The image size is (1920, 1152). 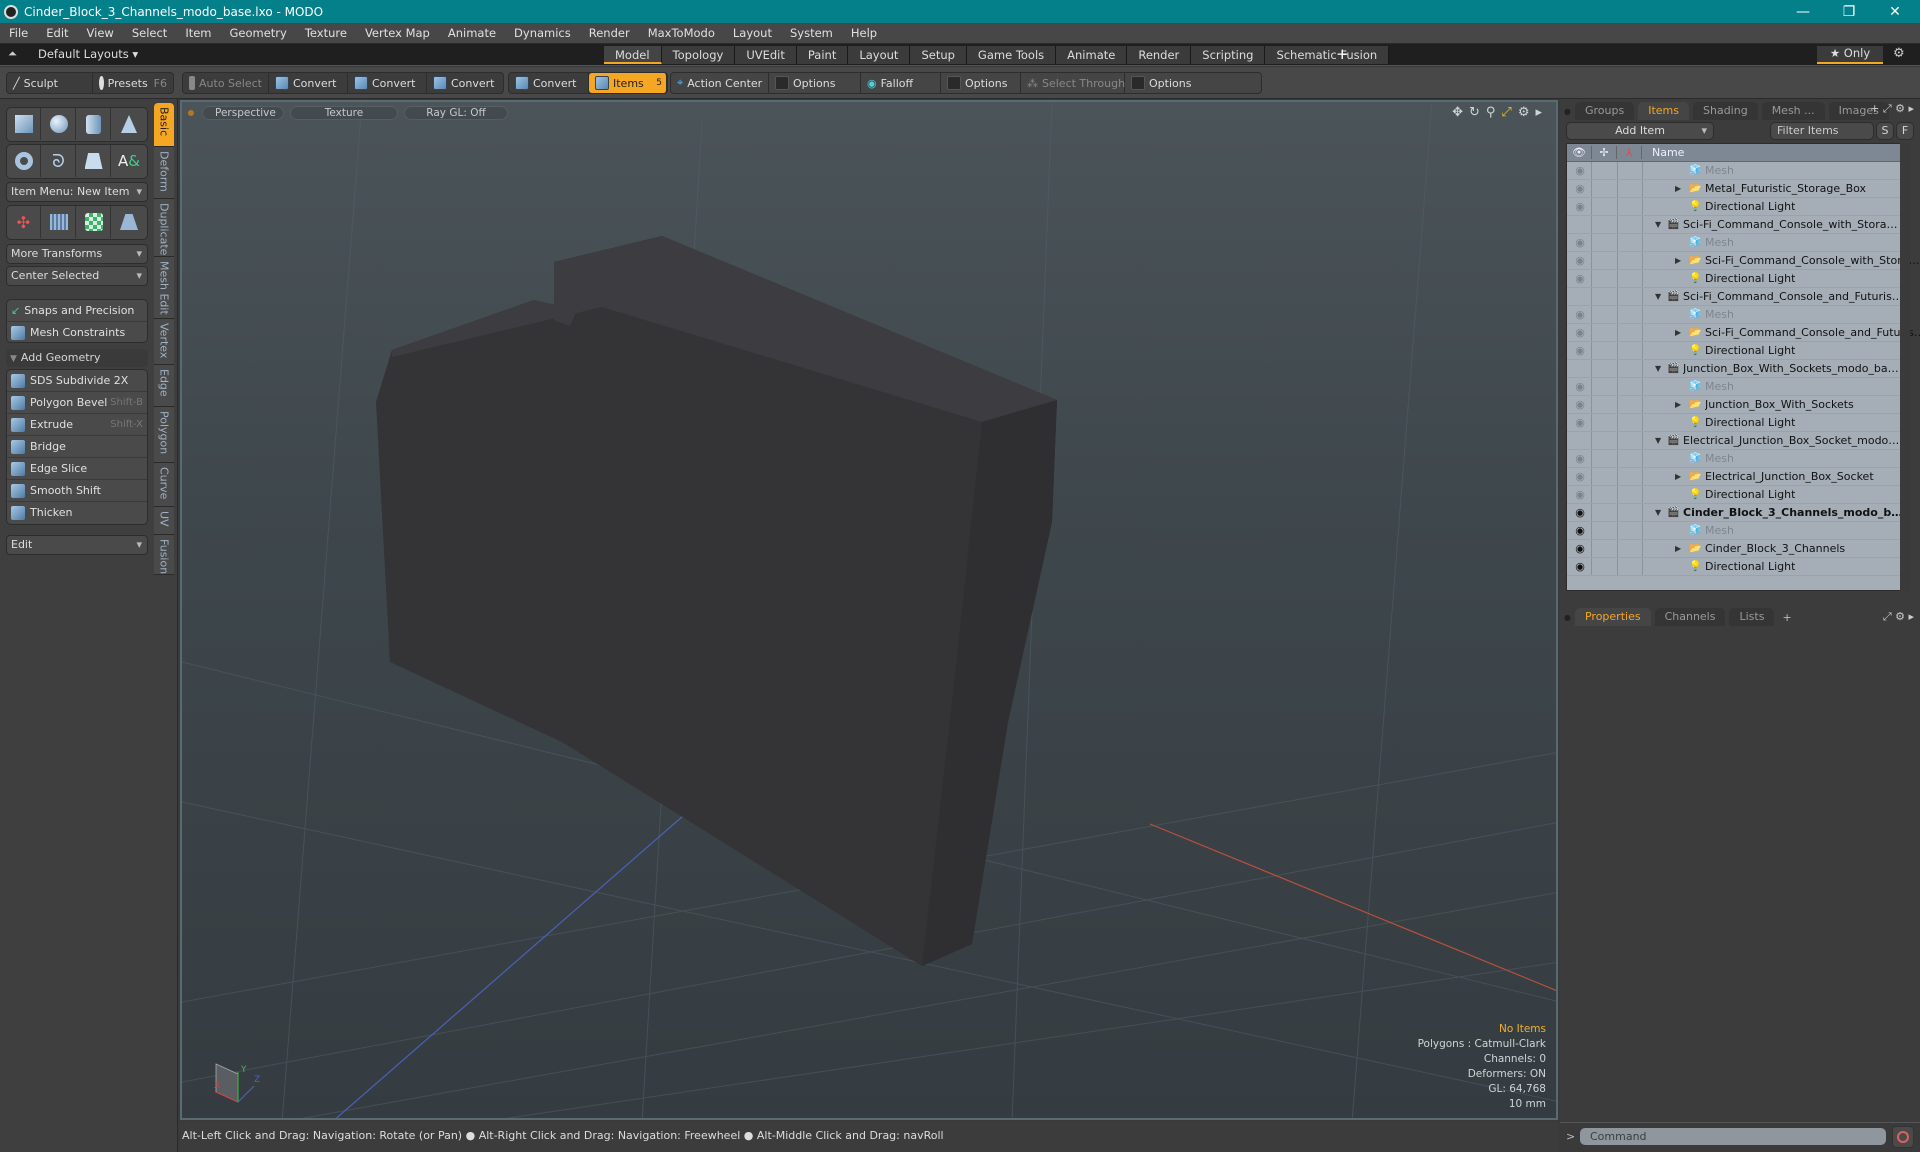 What do you see at coordinates (77, 447) in the screenshot?
I see `tool-bridge: Bridge` at bounding box center [77, 447].